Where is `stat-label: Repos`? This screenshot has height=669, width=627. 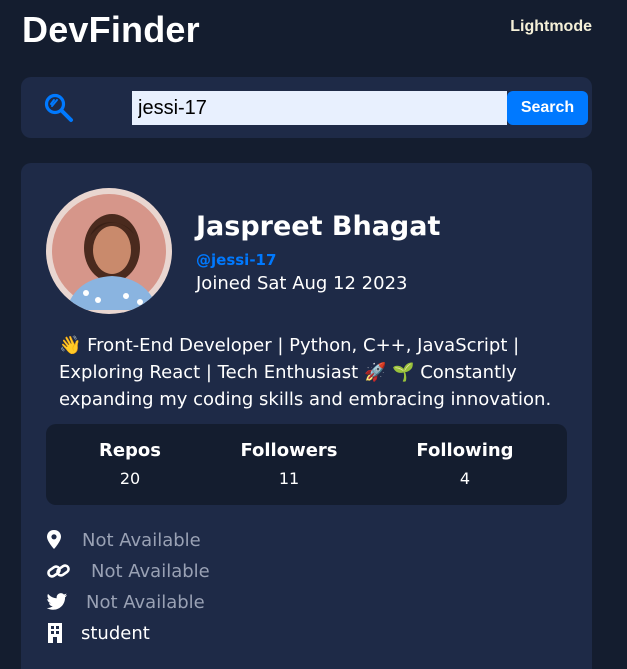
stat-label: Repos is located at coordinates (130, 450).